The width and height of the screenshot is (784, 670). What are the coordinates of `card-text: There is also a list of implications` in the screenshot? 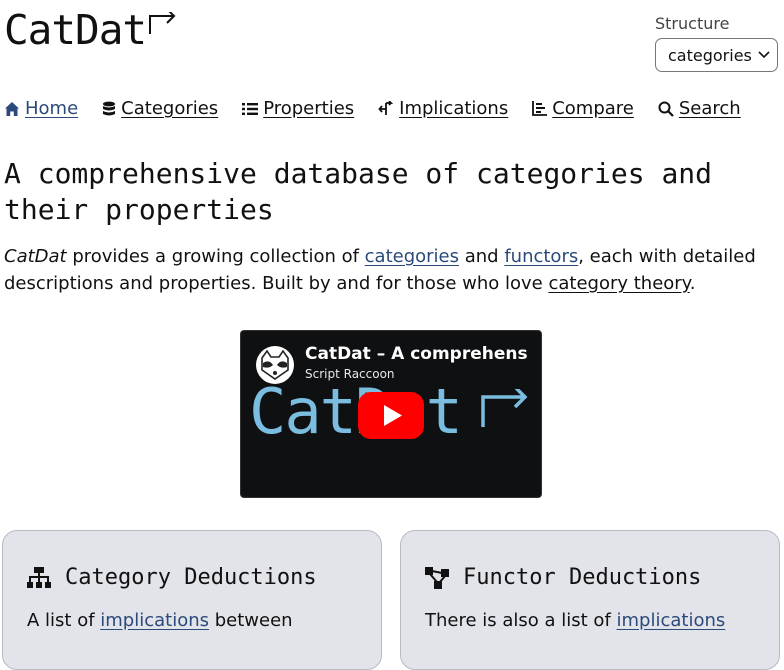 It's located at (595, 620).